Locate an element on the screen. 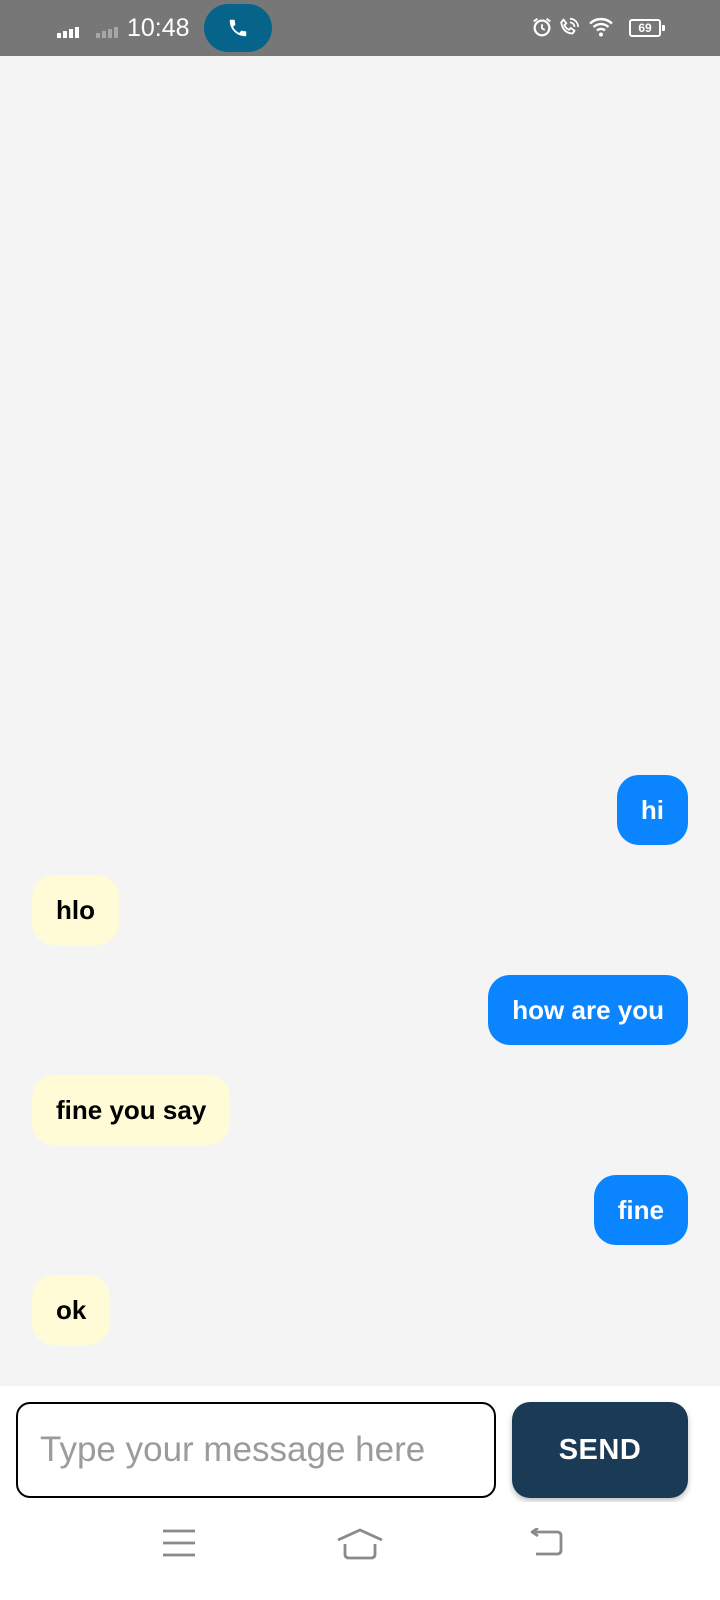 This screenshot has height=1600, width=720. outgoing-message-bubble: hi is located at coordinates (652, 810).